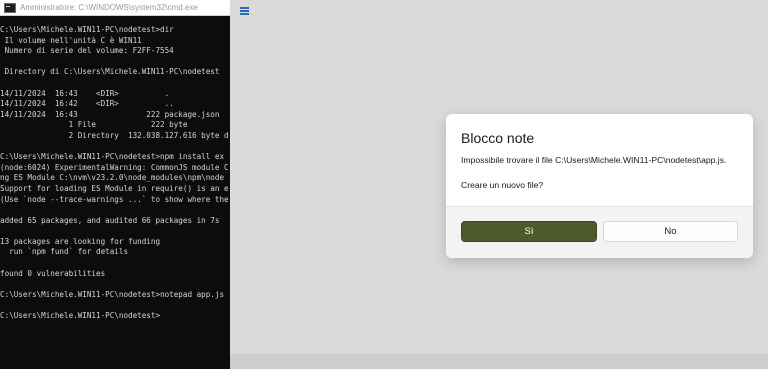 The image size is (768, 369). What do you see at coordinates (85, 93) in the screenshot?
I see `cmd-line: 14/11/2024 16:43 <DIR> .` at bounding box center [85, 93].